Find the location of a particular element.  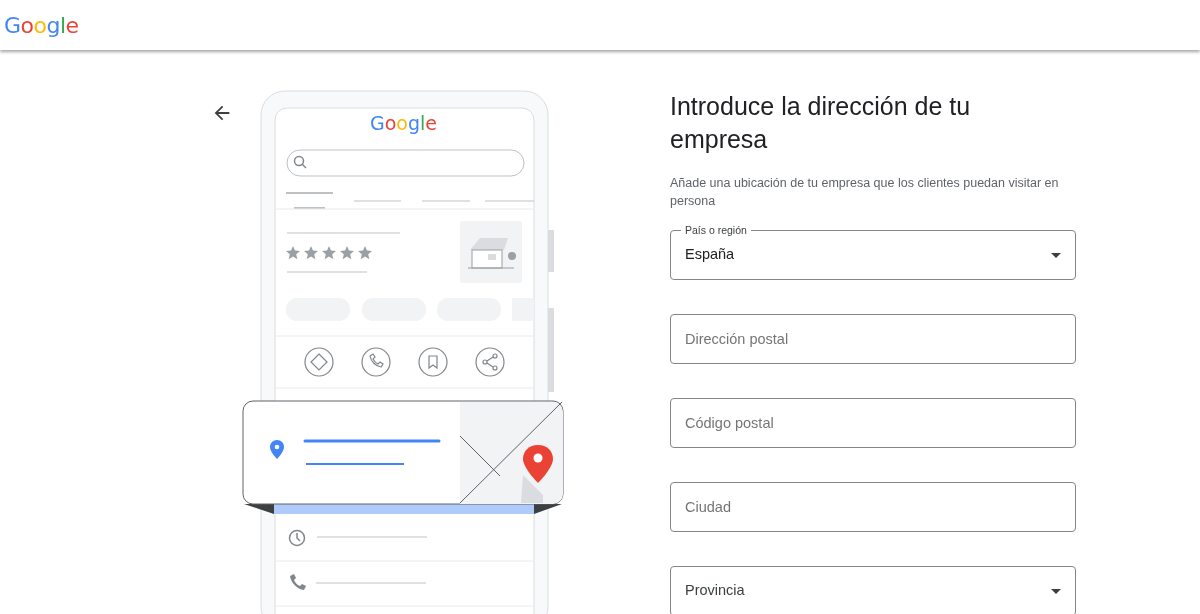

field-label: País o región is located at coordinates (716, 230).